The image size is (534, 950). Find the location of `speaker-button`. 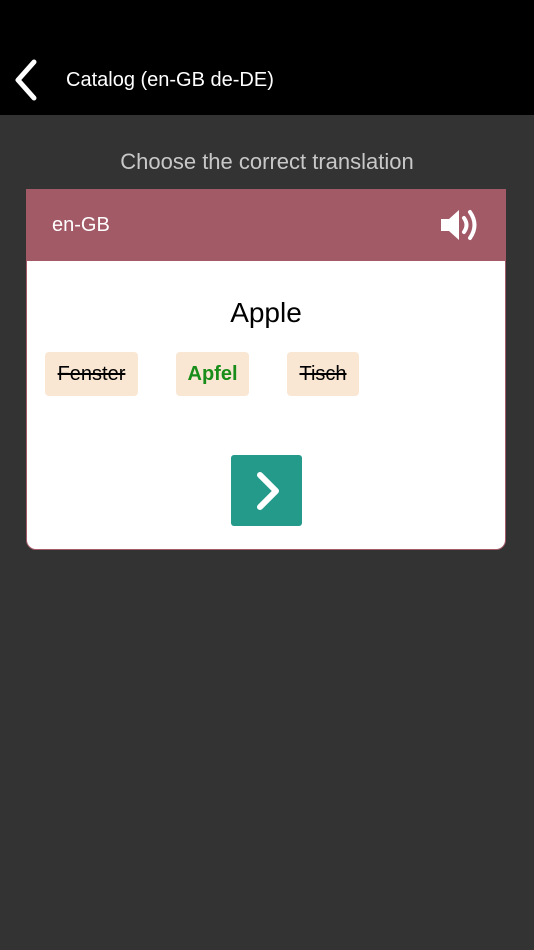

speaker-button is located at coordinates (459, 225).